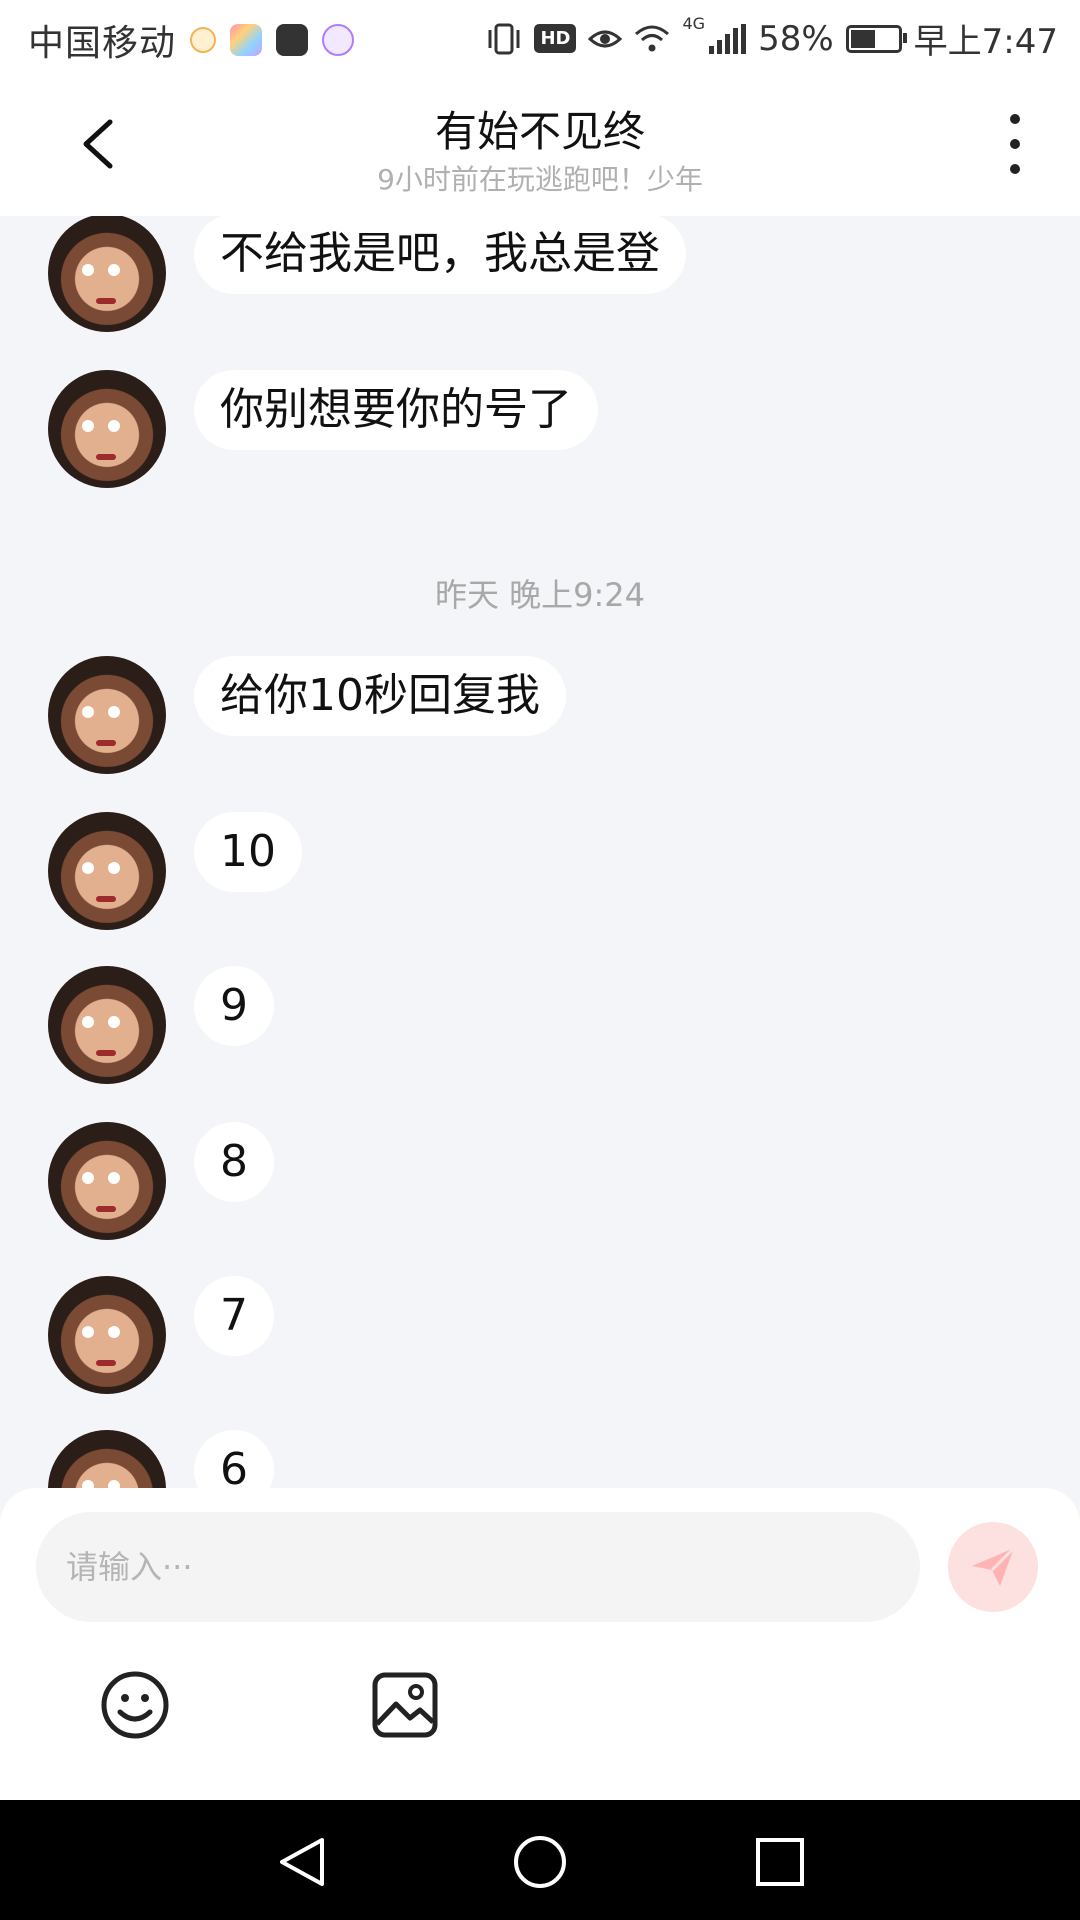 The width and height of the screenshot is (1080, 1920). Describe the element at coordinates (728, 38) in the screenshot. I see `signal-icon` at that location.